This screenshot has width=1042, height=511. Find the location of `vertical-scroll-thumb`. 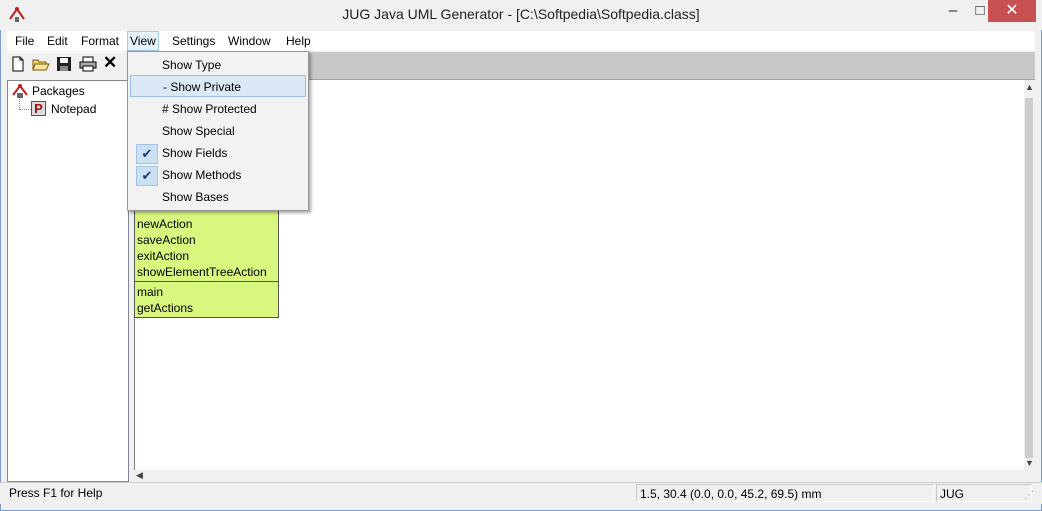

vertical-scroll-thumb is located at coordinates (1029, 278).